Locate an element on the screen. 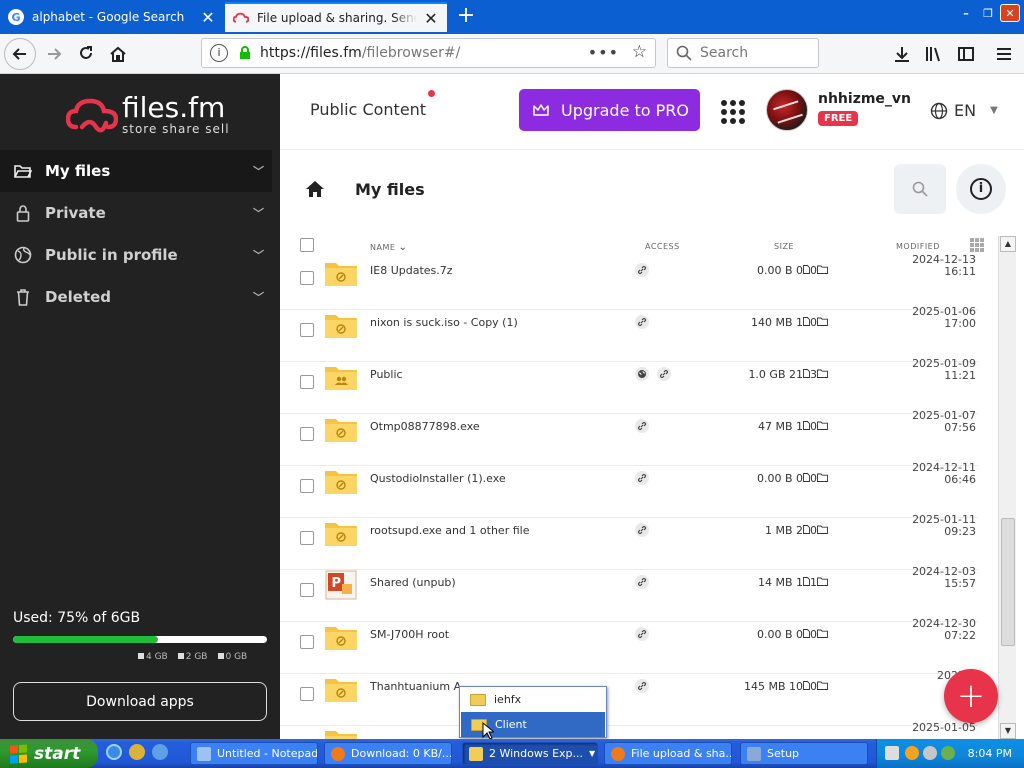  sidebar-item-public-in-profile: Public in profile ﹀ is located at coordinates (136, 255).